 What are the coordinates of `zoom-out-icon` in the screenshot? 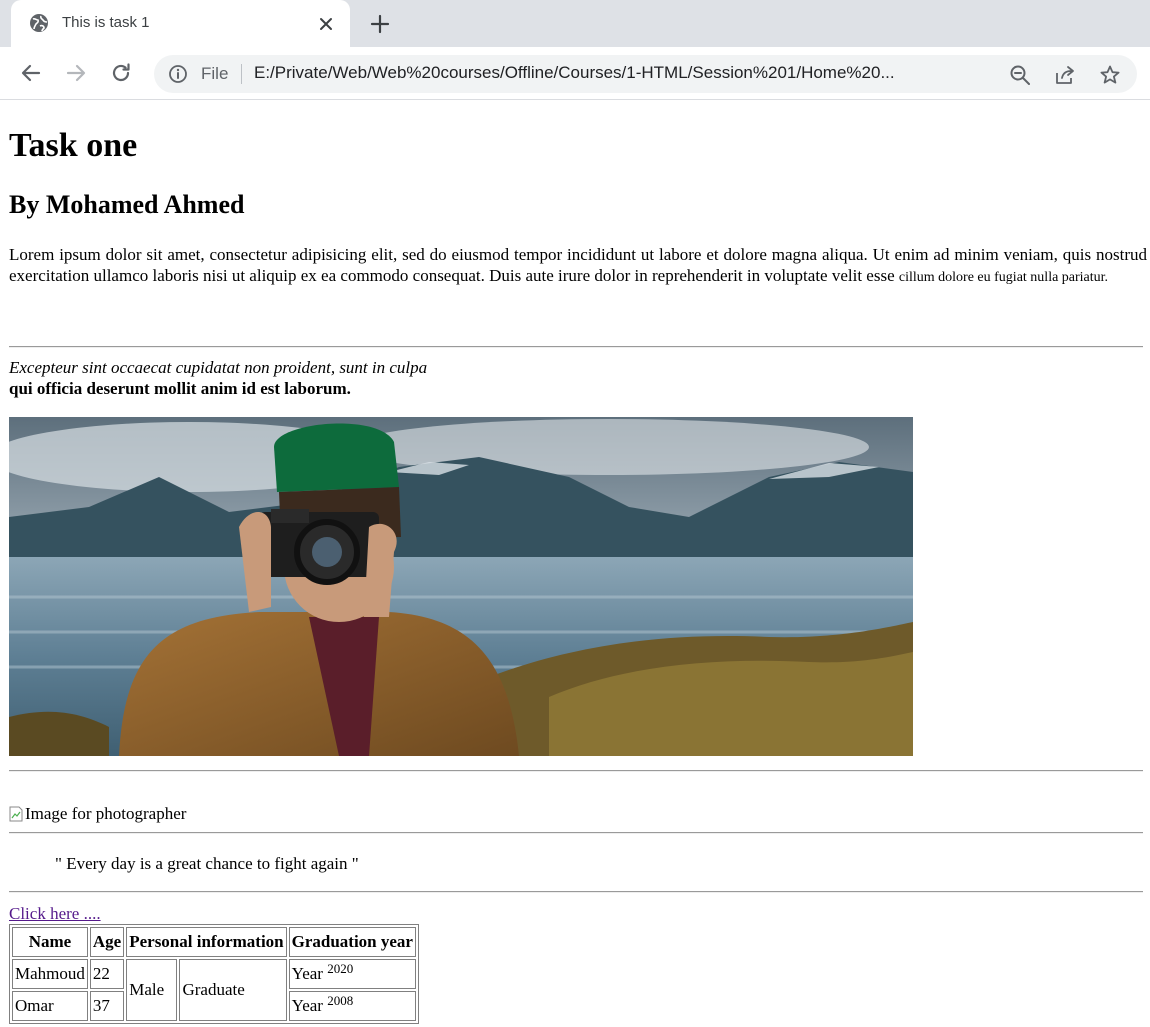 It's located at (1020, 75).